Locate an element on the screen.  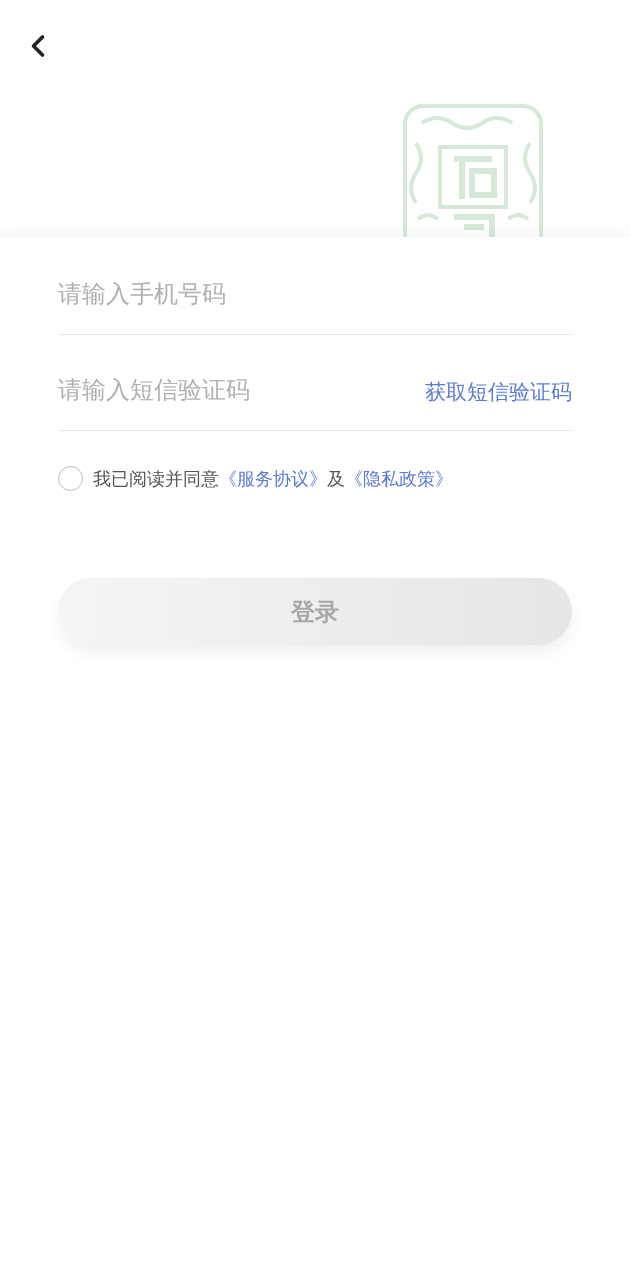
agreement-checkbox is located at coordinates (70, 478).